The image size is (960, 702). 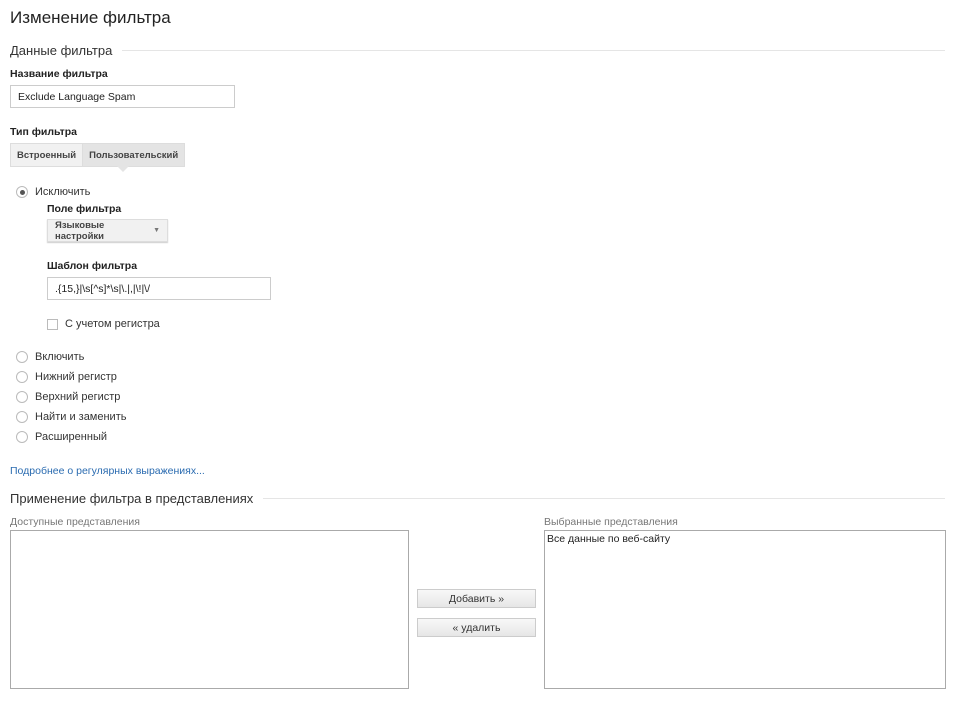 I want to click on select-value: Языковые настройки, so click(x=80, y=230).